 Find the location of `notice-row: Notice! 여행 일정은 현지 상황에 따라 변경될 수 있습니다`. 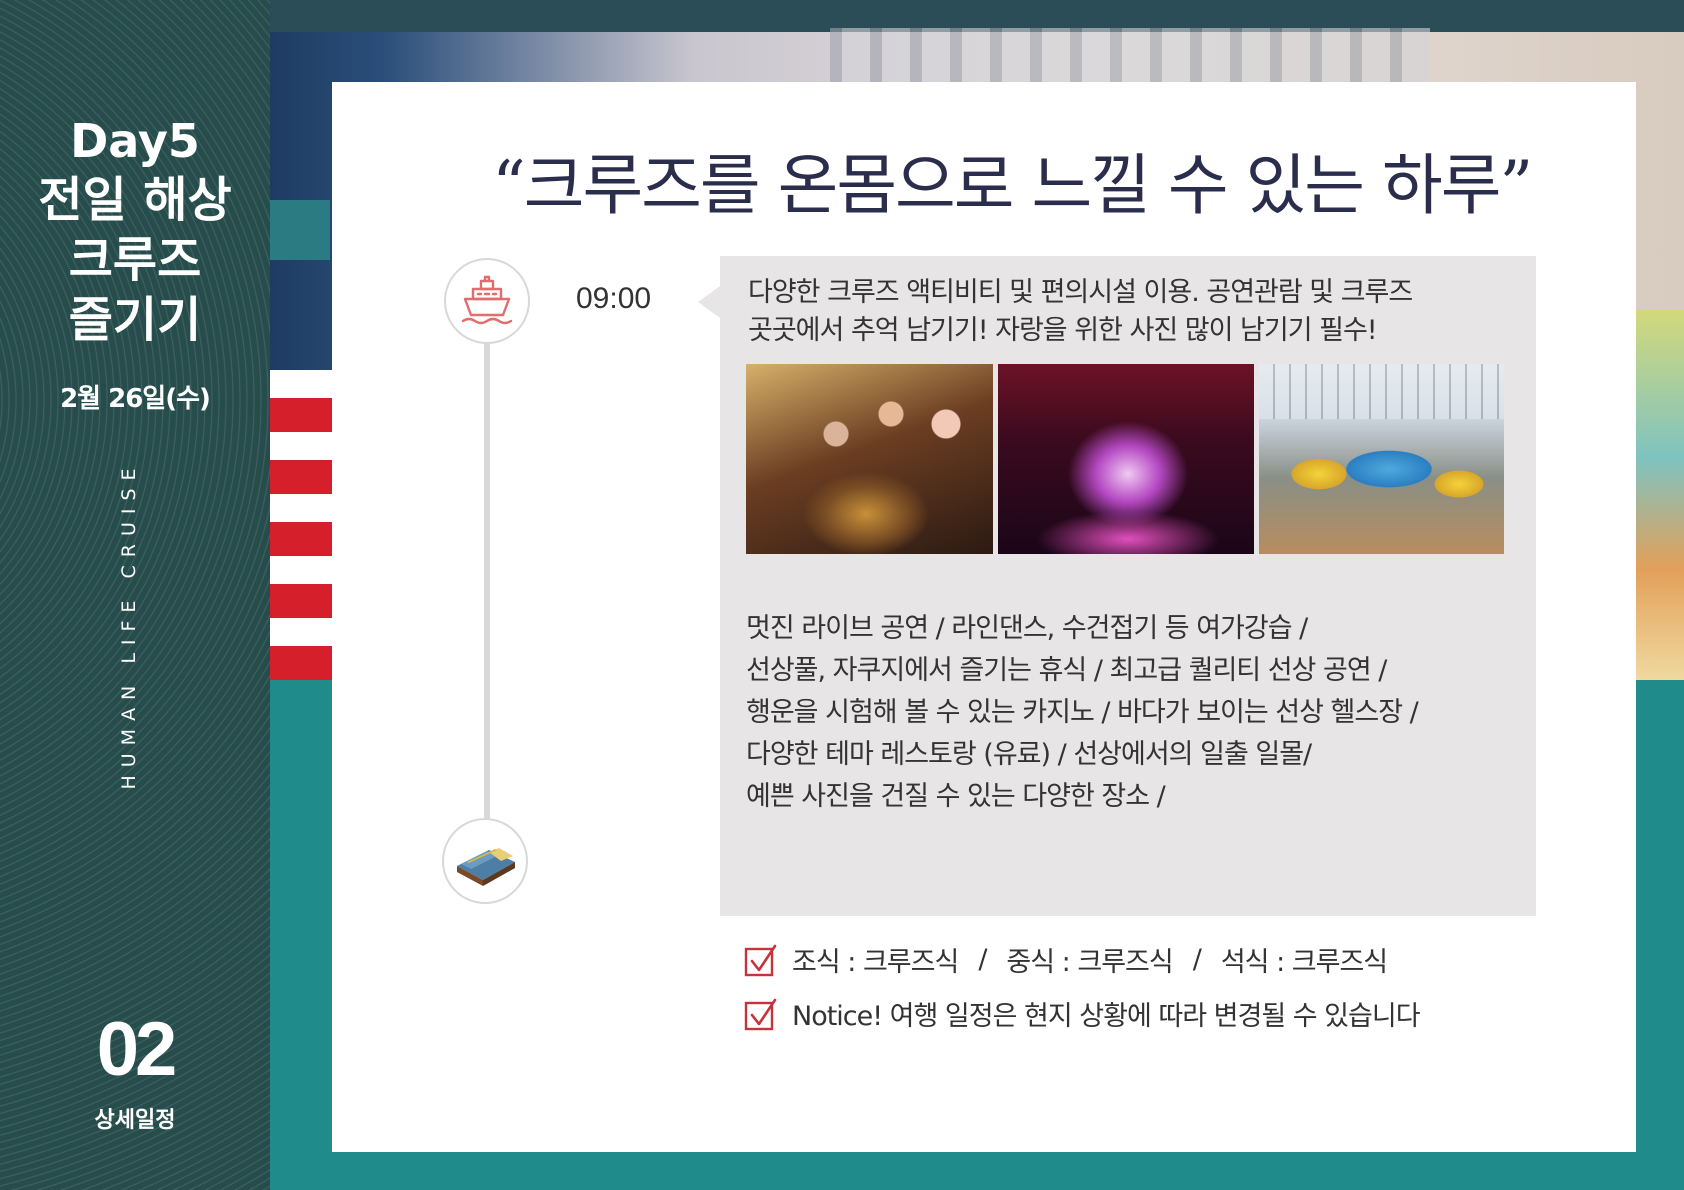

notice-row: Notice! 여행 일정은 현지 상황에 따라 변경될 수 있습니다 is located at coordinates (1082, 1013).